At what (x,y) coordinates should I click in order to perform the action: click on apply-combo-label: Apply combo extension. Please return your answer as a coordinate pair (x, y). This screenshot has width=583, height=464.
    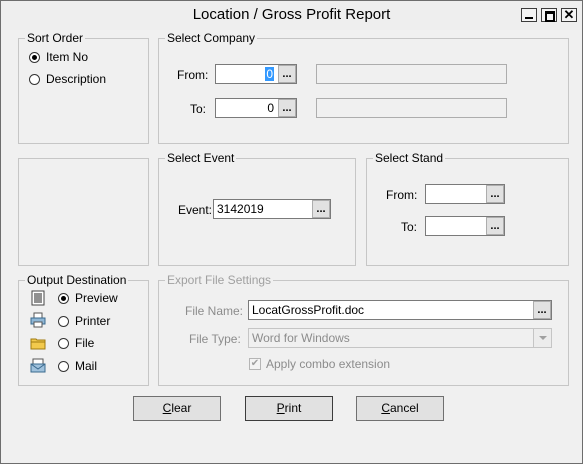
    Looking at the image, I should click on (328, 364).